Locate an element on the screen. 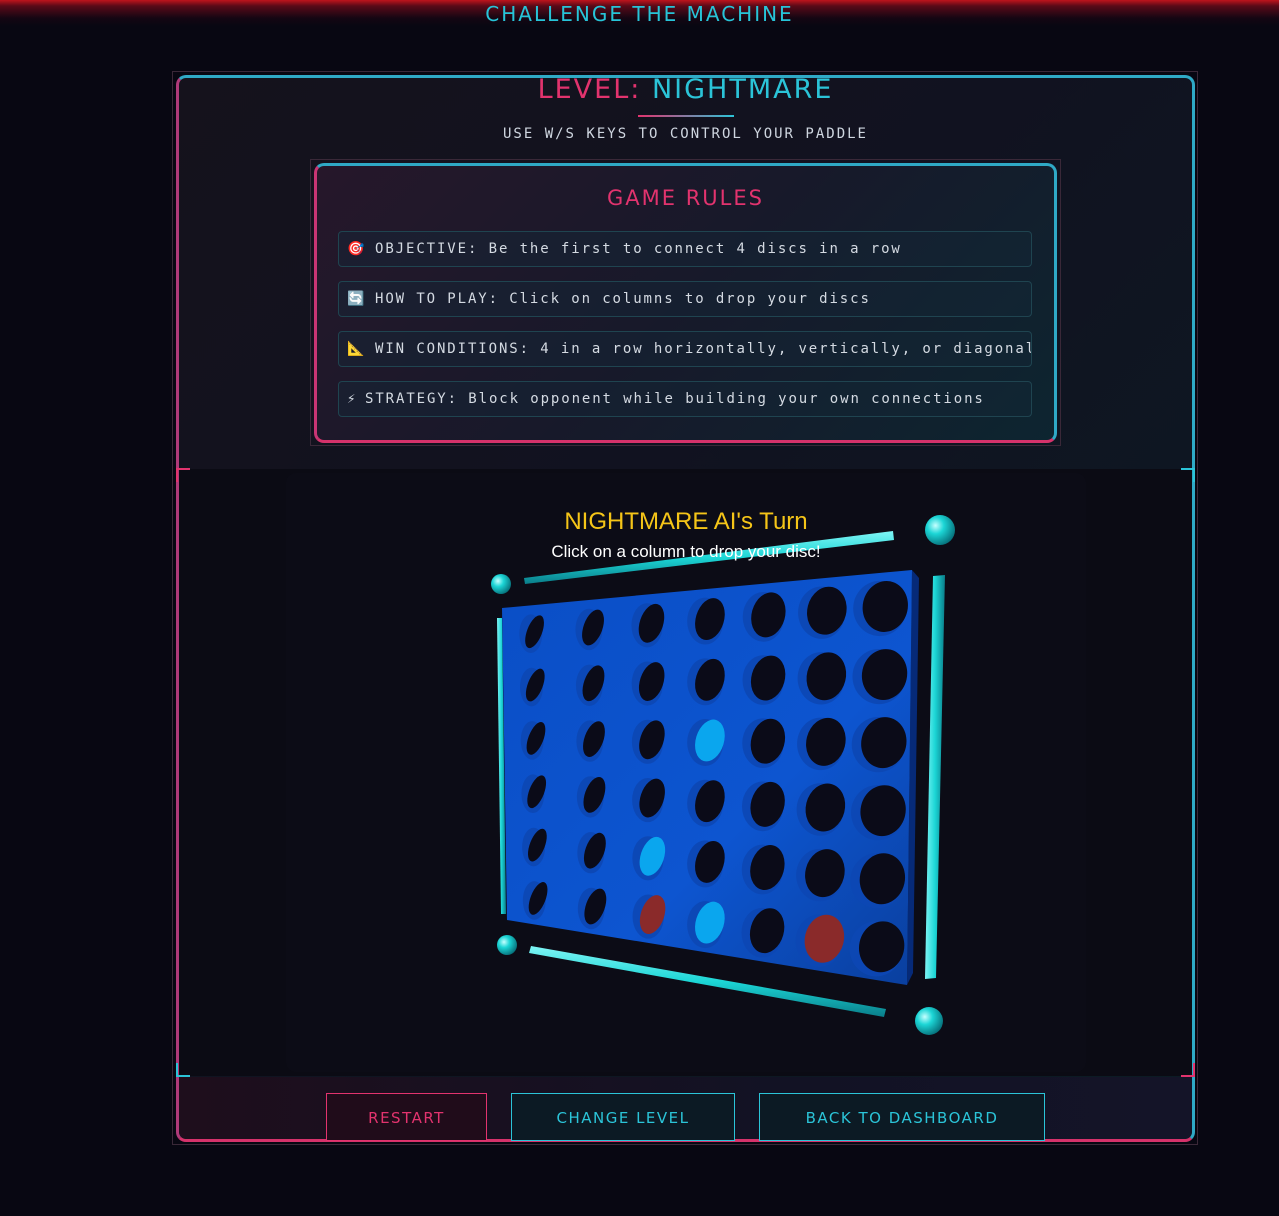 The image size is (1279, 1216). right-rail is located at coordinates (935, 777).